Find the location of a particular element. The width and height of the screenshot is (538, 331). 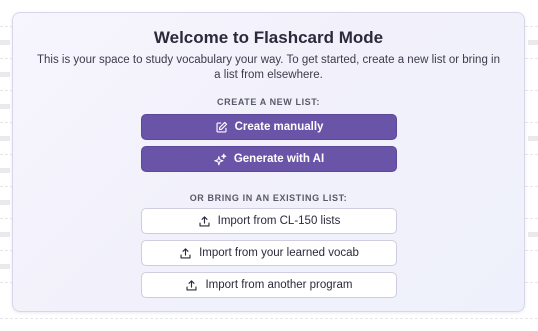

import-cl150-button: Import from CL-150 lists is located at coordinates (269, 221).